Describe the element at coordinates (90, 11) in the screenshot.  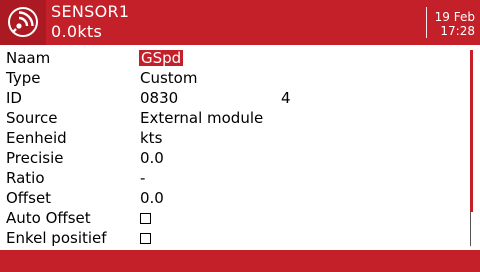
I see `page-title: SENSOR1` at that location.